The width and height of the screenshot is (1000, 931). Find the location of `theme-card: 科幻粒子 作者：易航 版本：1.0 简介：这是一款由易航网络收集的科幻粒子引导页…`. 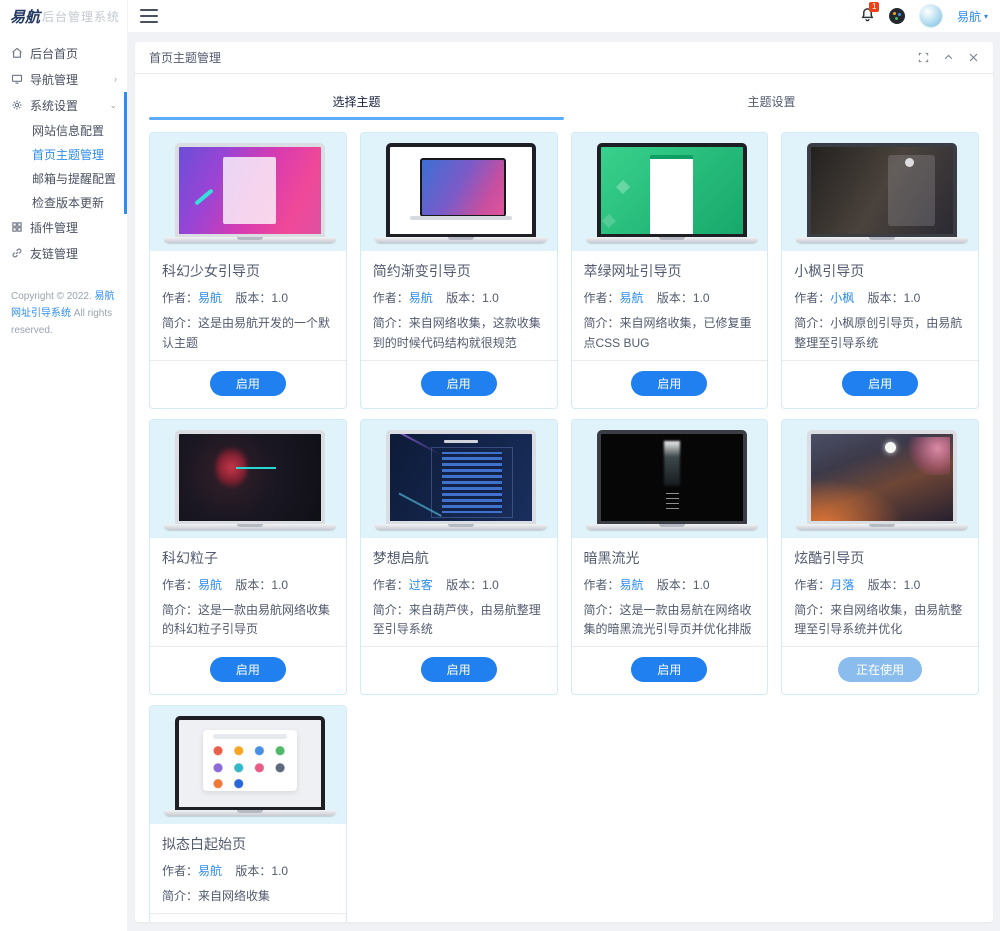

theme-card: 科幻粒子 作者：易航 版本：1.0 简介：这是一款由易航网络收集的科幻粒子引导页… is located at coordinates (248, 557).